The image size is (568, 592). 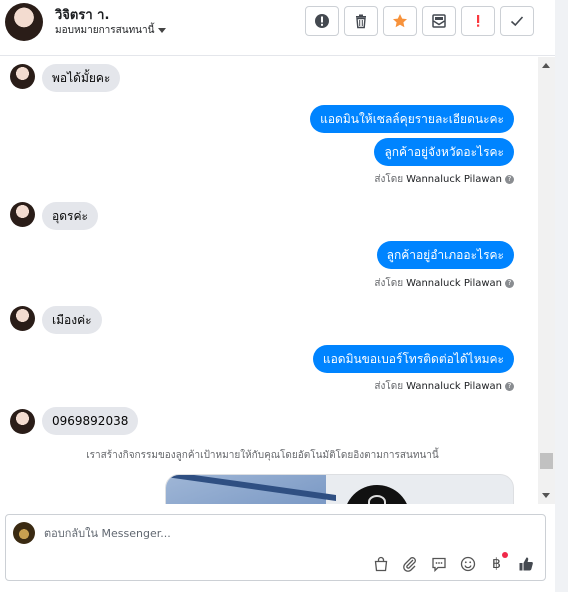 What do you see at coordinates (546, 461) in the screenshot?
I see `scroll-thumb` at bounding box center [546, 461].